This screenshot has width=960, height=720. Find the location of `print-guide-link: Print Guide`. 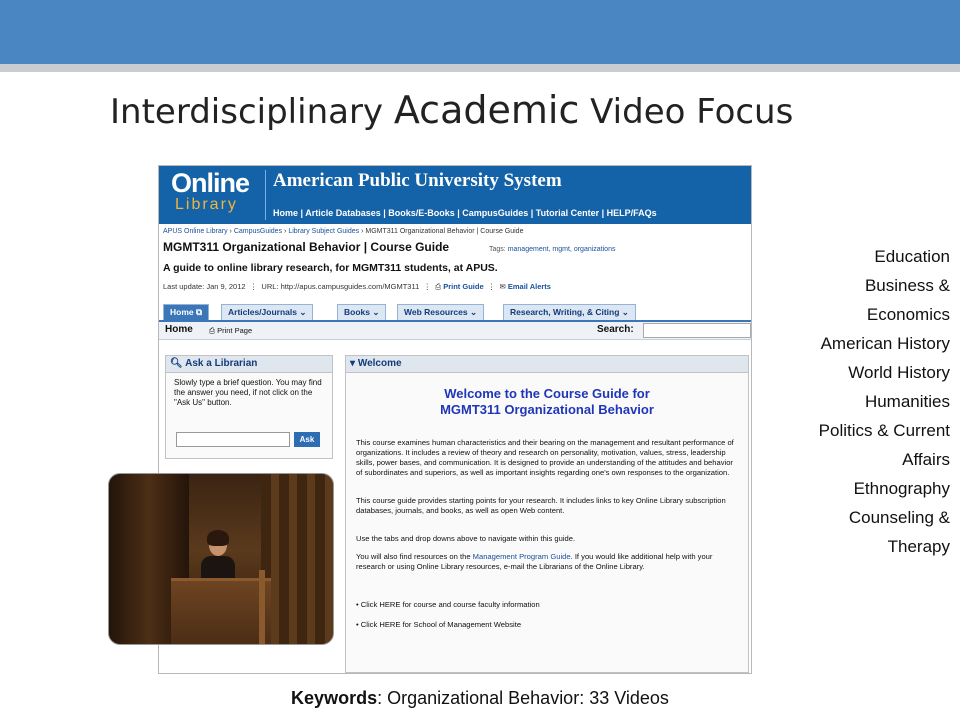

print-guide-link: Print Guide is located at coordinates (463, 286).